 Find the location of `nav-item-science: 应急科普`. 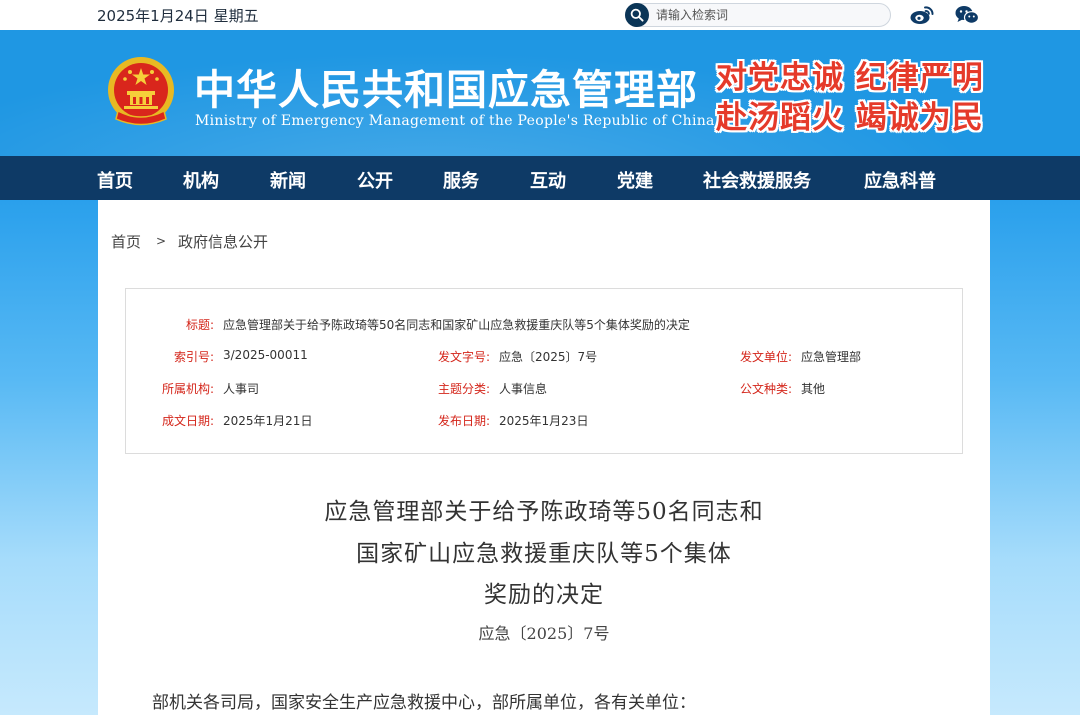

nav-item-science: 应急科普 is located at coordinates (900, 180).